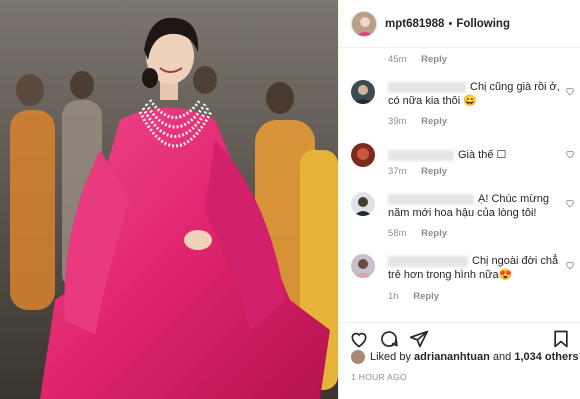 The height and width of the screenshot is (399, 580). Describe the element at coordinates (379, 377) in the screenshot. I see `post-timestamp: 1 HOUR AGO` at that location.